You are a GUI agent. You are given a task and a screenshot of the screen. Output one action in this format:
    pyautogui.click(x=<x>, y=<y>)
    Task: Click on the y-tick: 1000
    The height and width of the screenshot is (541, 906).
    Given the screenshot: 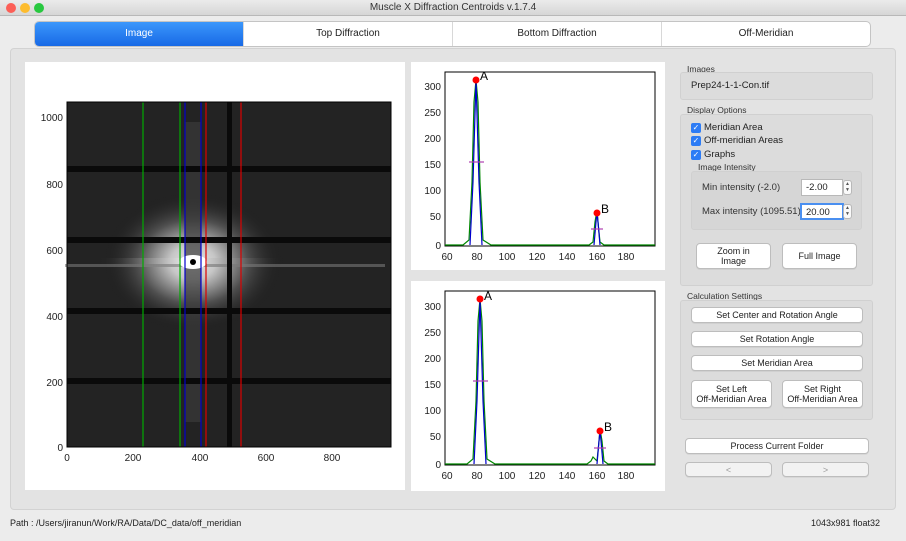 What is the action you would take?
    pyautogui.click(x=52, y=118)
    